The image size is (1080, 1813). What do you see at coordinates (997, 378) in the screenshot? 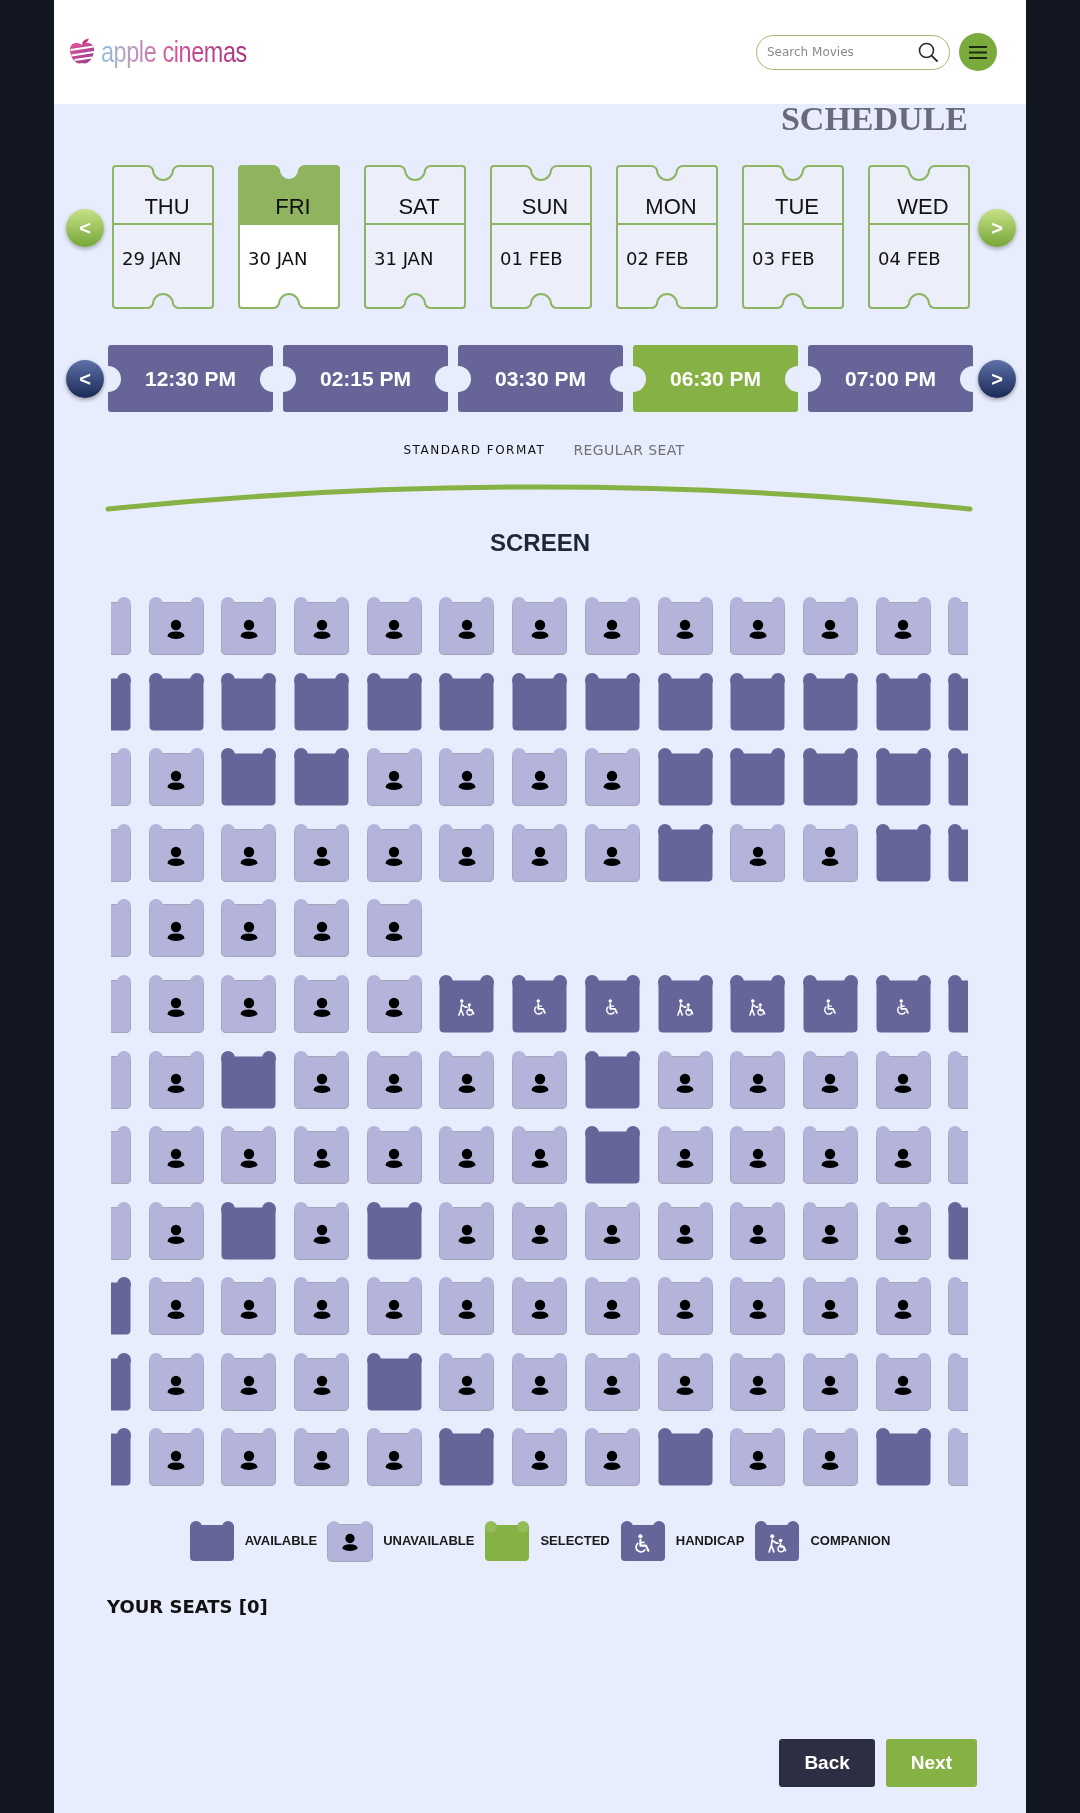
I see `next-time-button: >` at bounding box center [997, 378].